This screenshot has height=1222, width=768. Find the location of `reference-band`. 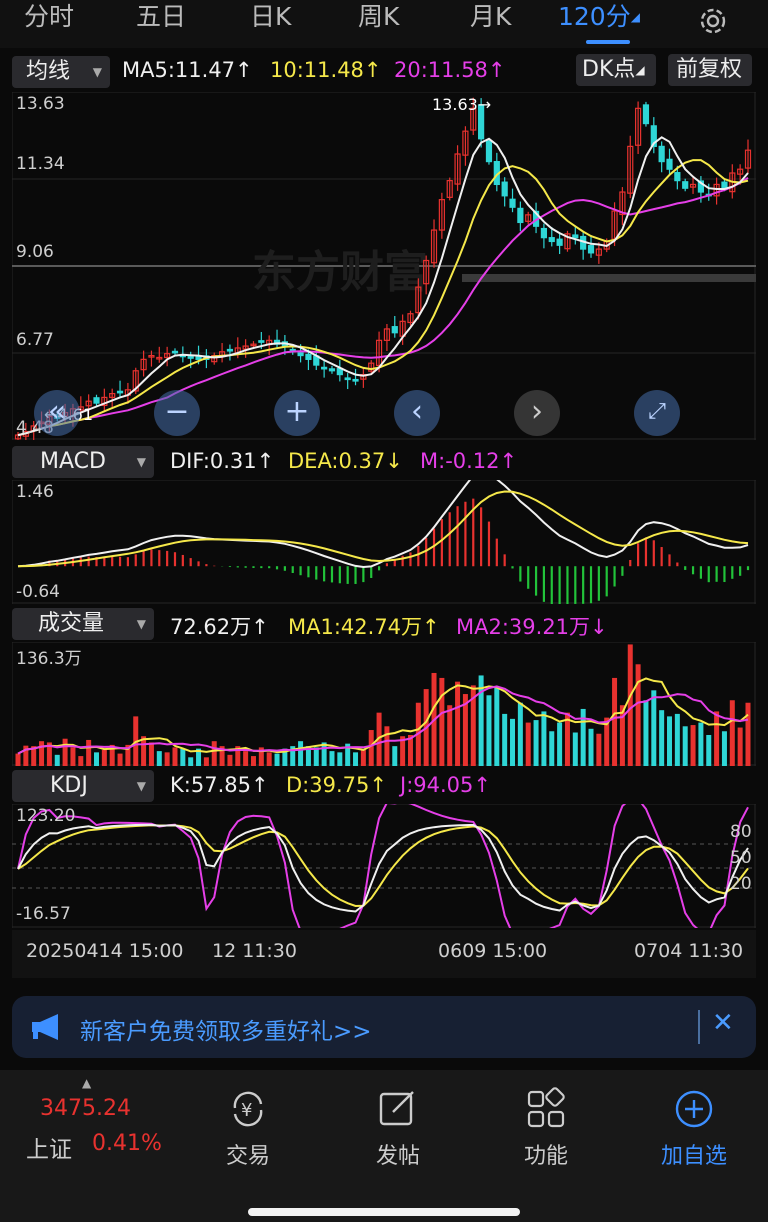

reference-band is located at coordinates (609, 278).